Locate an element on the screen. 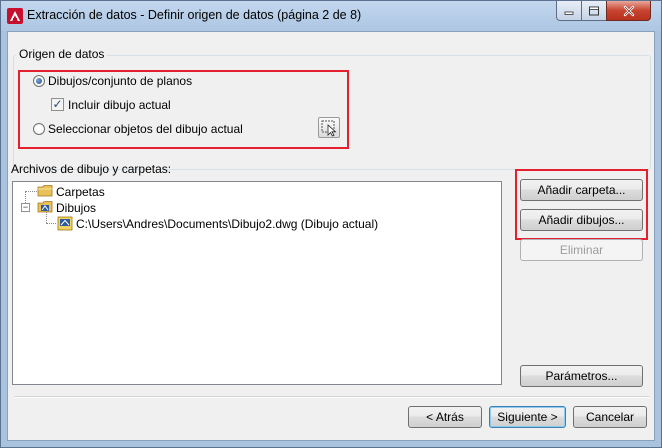 This screenshot has height=448, width=662. drawings-radio is located at coordinates (39, 81).